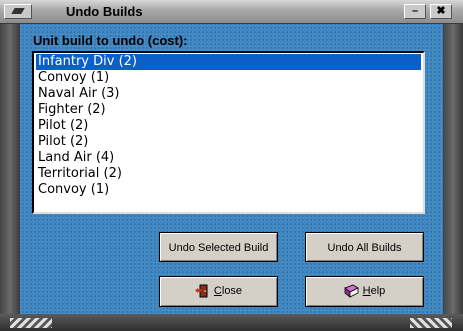  What do you see at coordinates (201, 291) in the screenshot?
I see `door-exit-icon` at bounding box center [201, 291].